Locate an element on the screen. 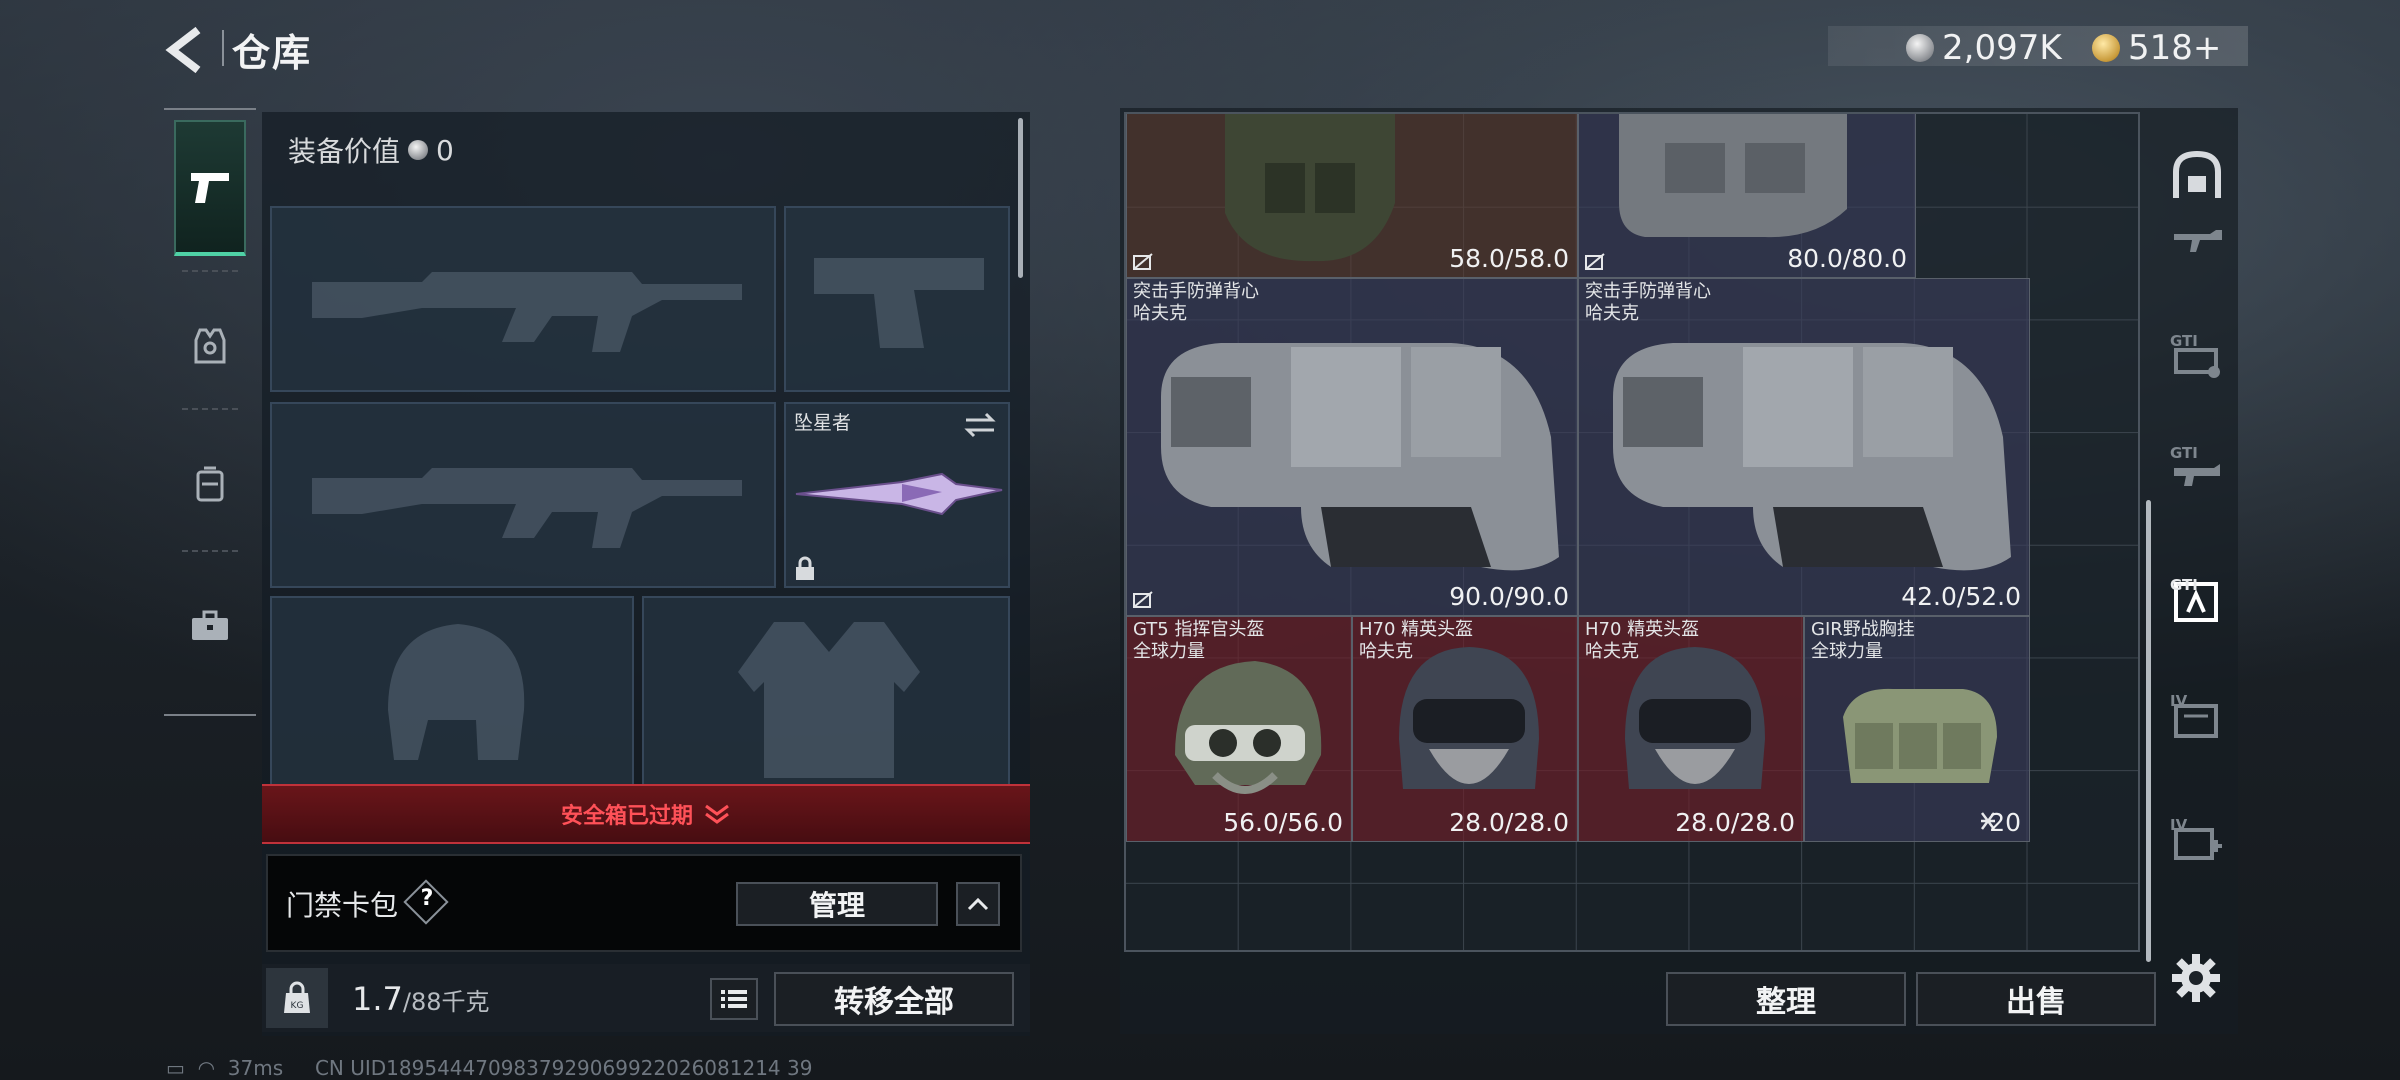 This screenshot has height=1080, width=2400. wifi-icon: ◠ is located at coordinates (206, 1068).